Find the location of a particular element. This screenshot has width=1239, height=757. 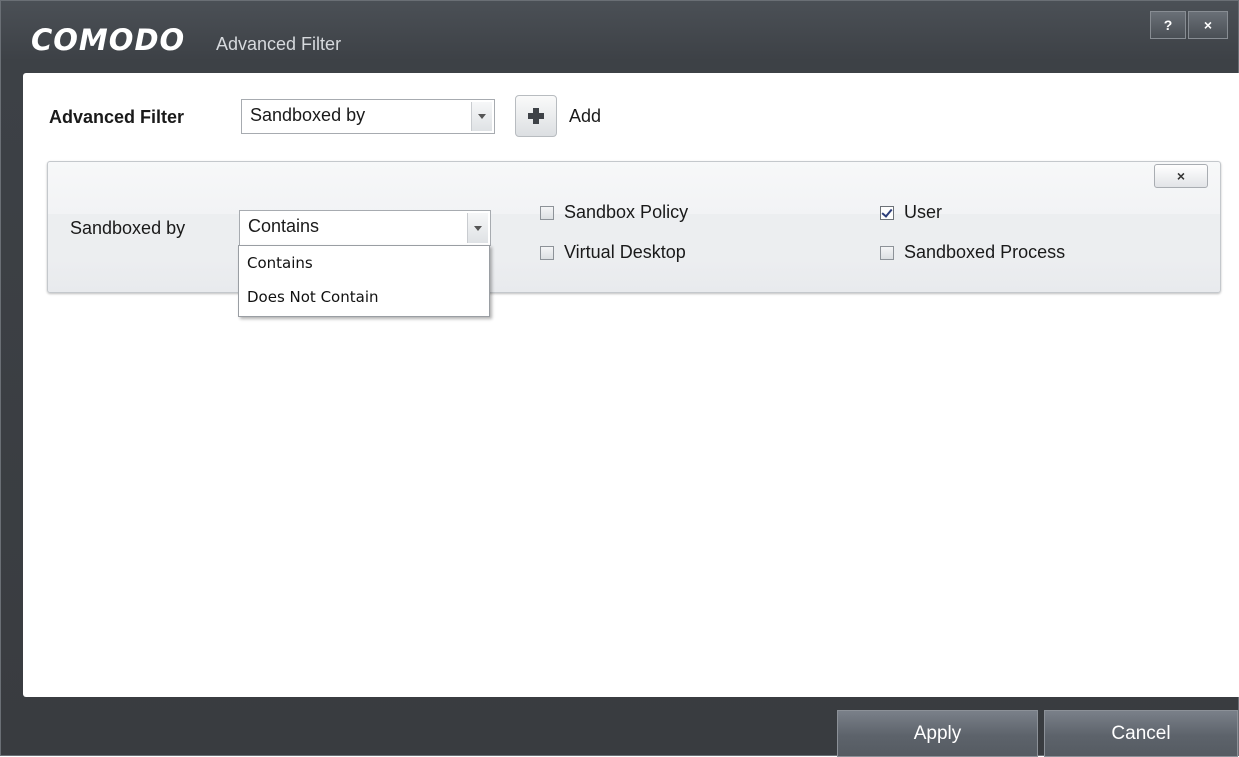

add-filter-button is located at coordinates (536, 116).